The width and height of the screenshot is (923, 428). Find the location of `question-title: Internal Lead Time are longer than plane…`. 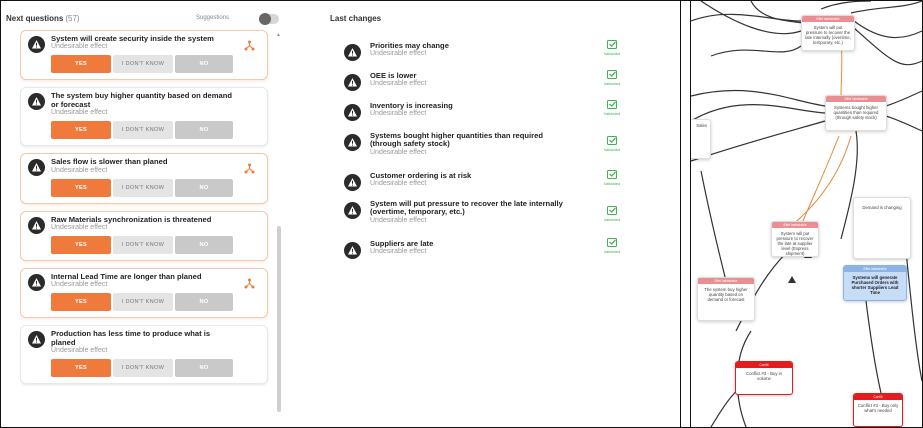

question-title: Internal Lead Time are longer than plane… is located at coordinates (126, 277).